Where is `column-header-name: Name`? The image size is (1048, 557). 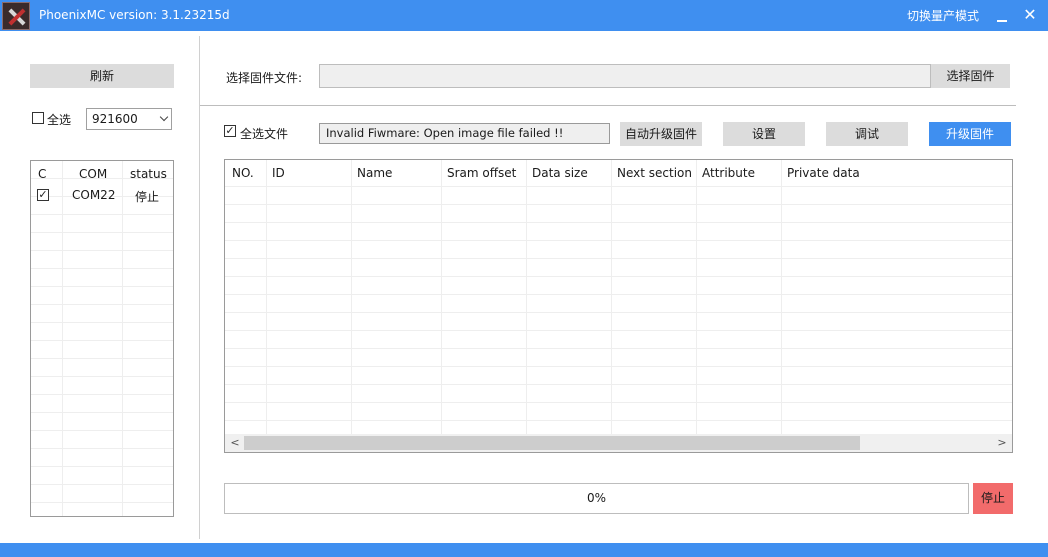 column-header-name: Name is located at coordinates (374, 173).